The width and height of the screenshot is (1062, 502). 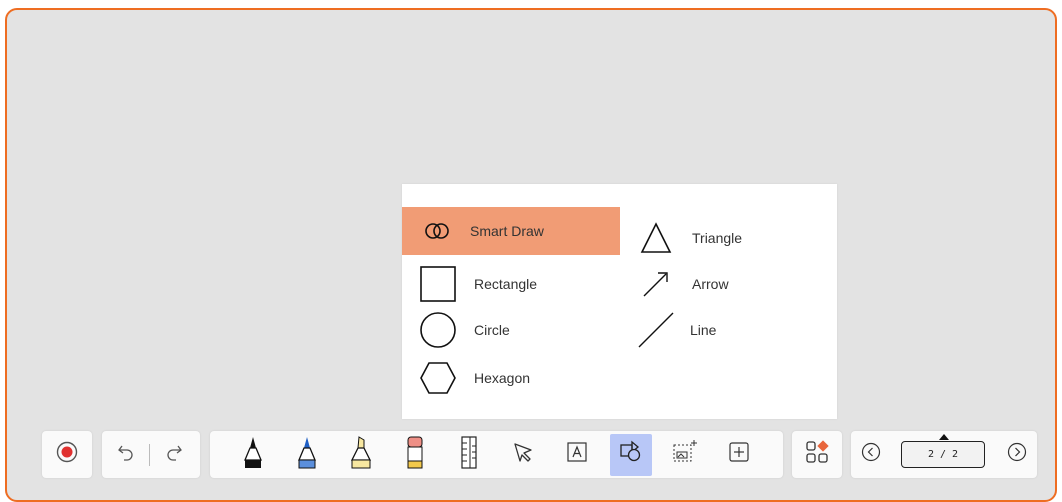 I want to click on select-button, so click(x=523, y=454).